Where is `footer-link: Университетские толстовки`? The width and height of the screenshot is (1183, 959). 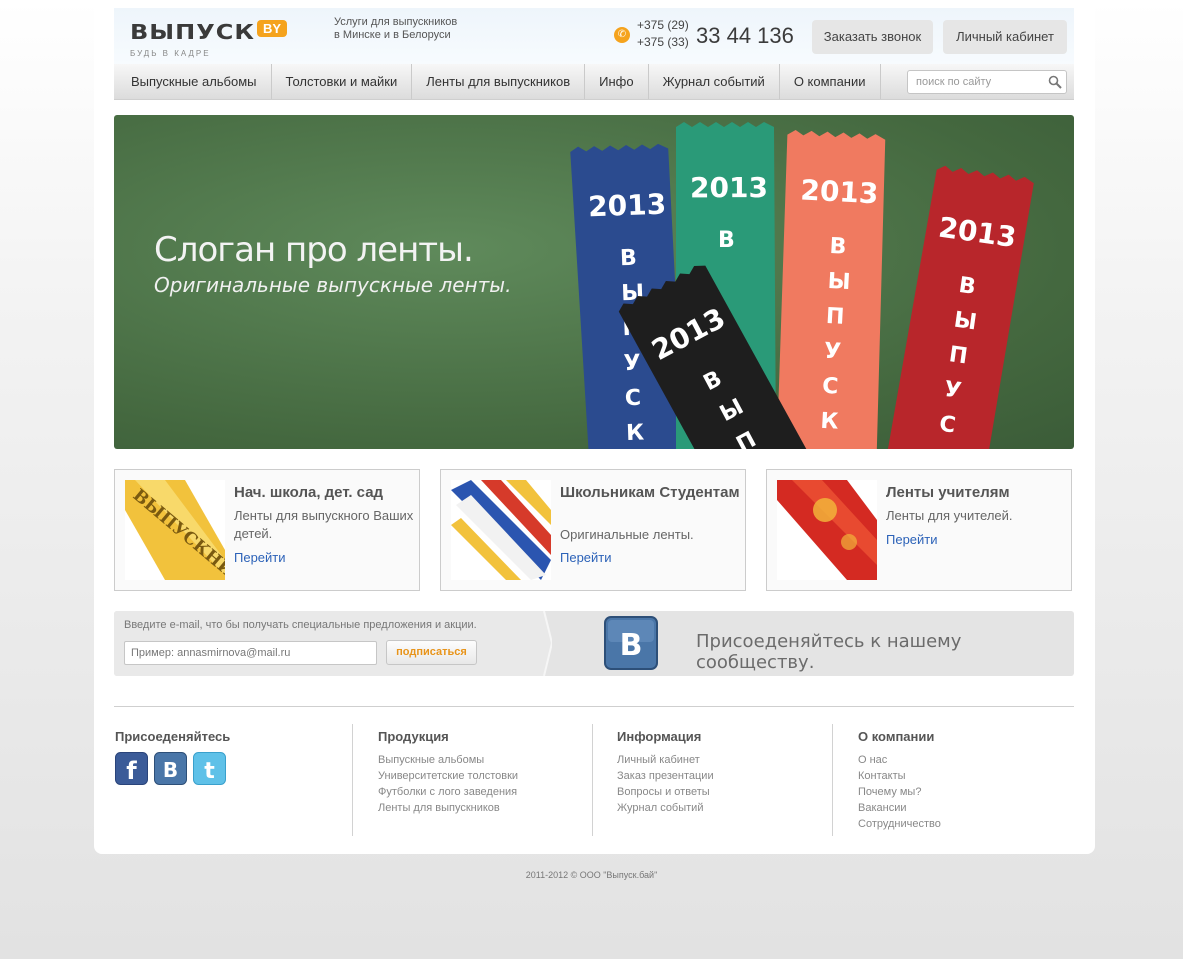 footer-link: Университетские толстовки is located at coordinates (485, 776).